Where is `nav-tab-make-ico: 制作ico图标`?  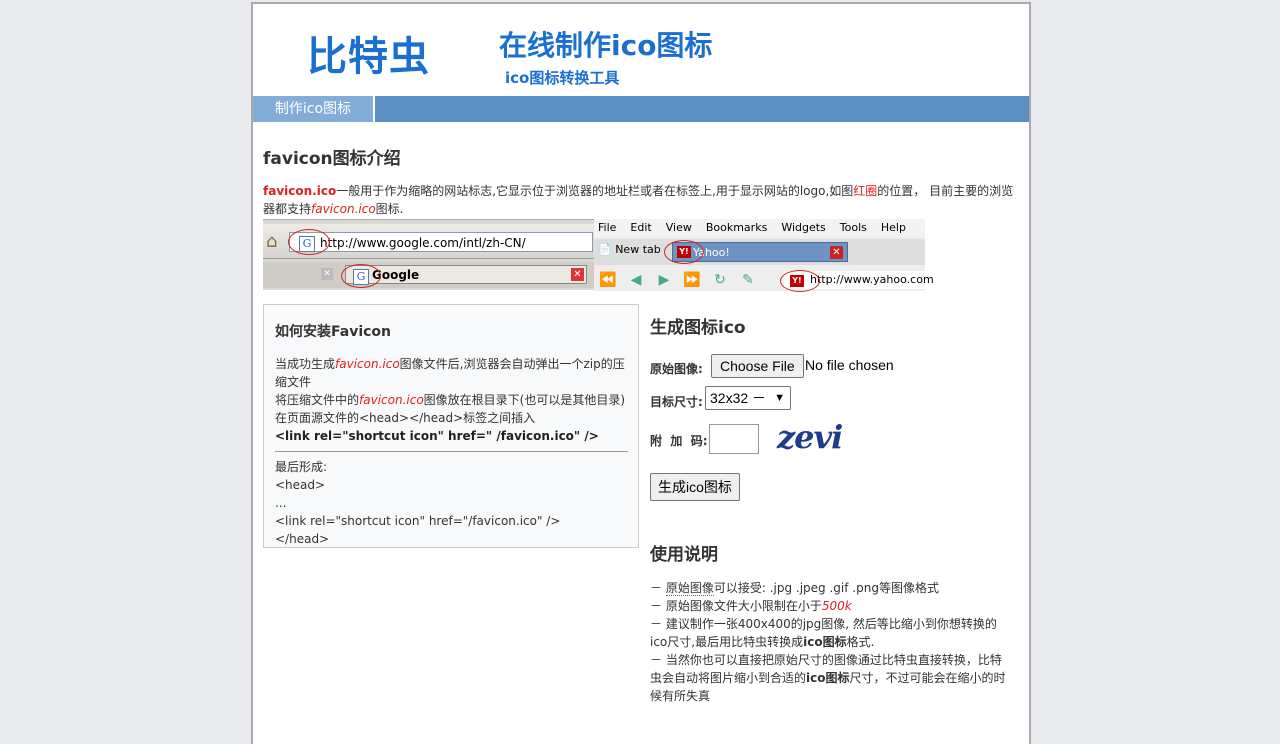 nav-tab-make-ico: 制作ico图标 is located at coordinates (314, 109).